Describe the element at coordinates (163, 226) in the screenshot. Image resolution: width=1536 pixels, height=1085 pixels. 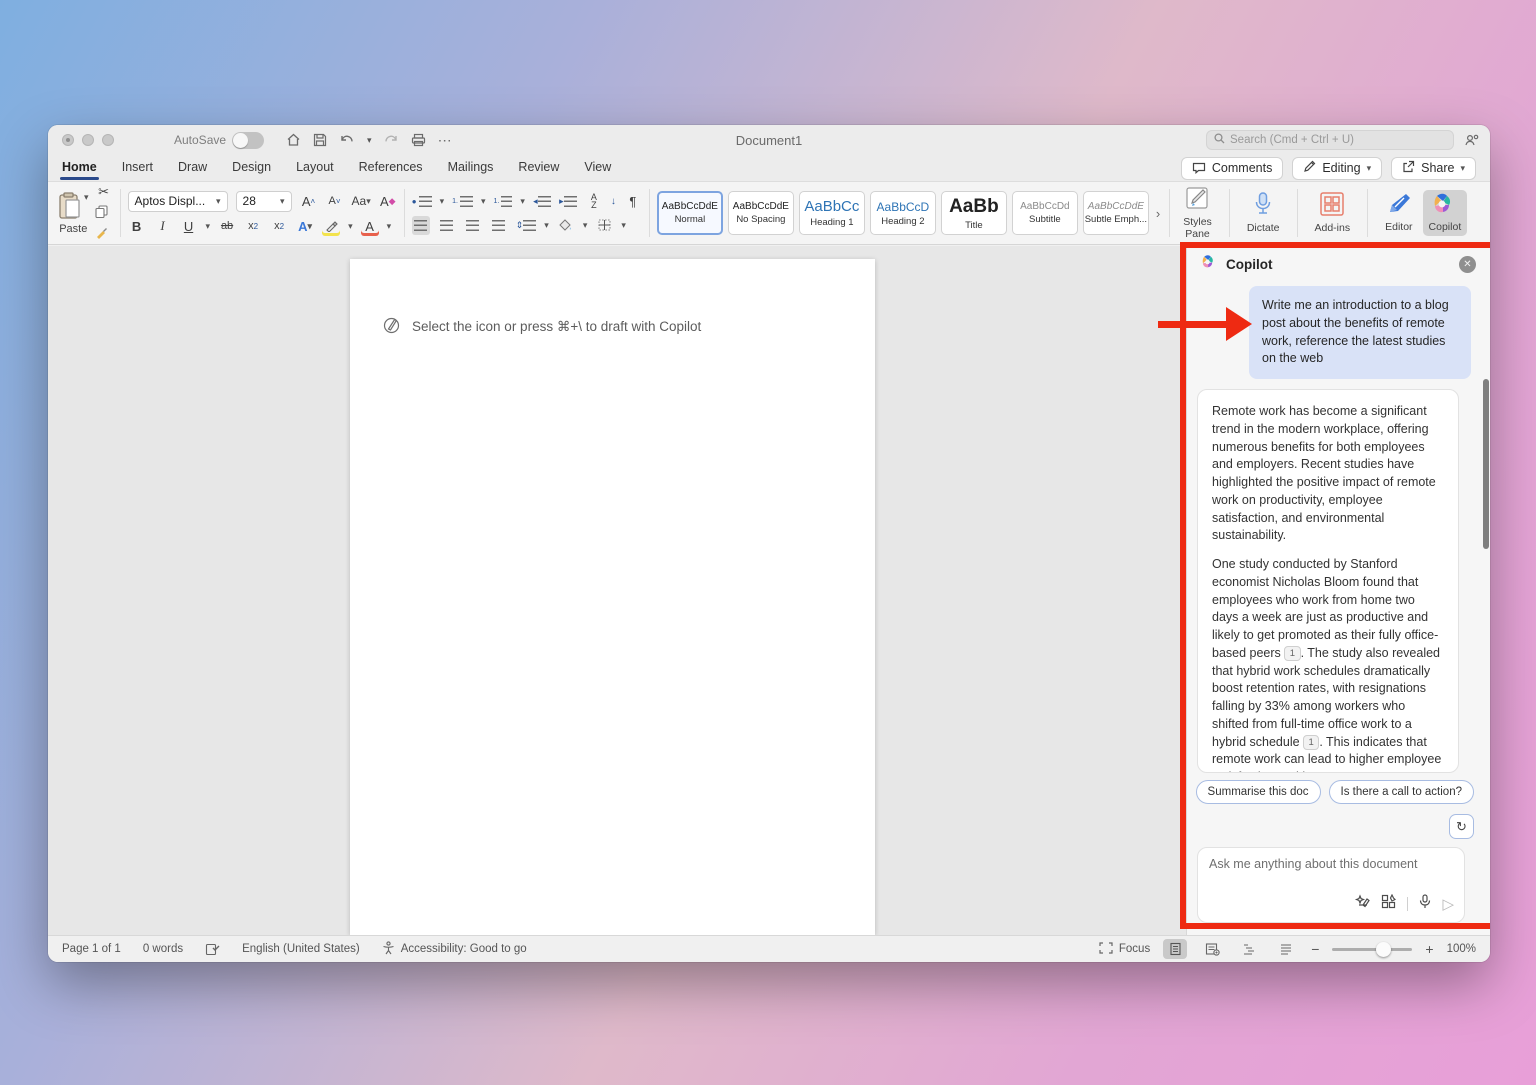
I see `italic-button: I` at that location.